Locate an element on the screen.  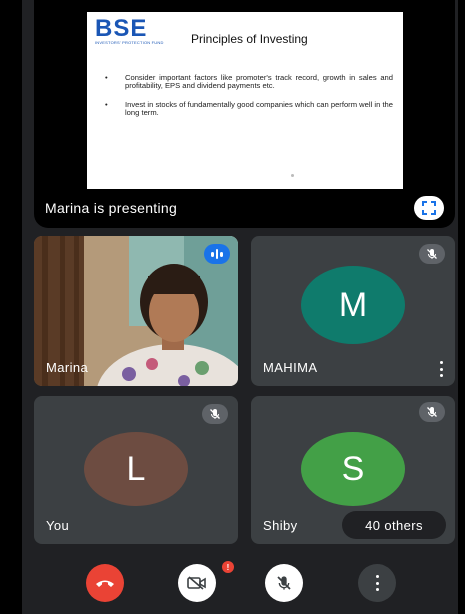
fullscreen-icon is located at coordinates (429, 208).